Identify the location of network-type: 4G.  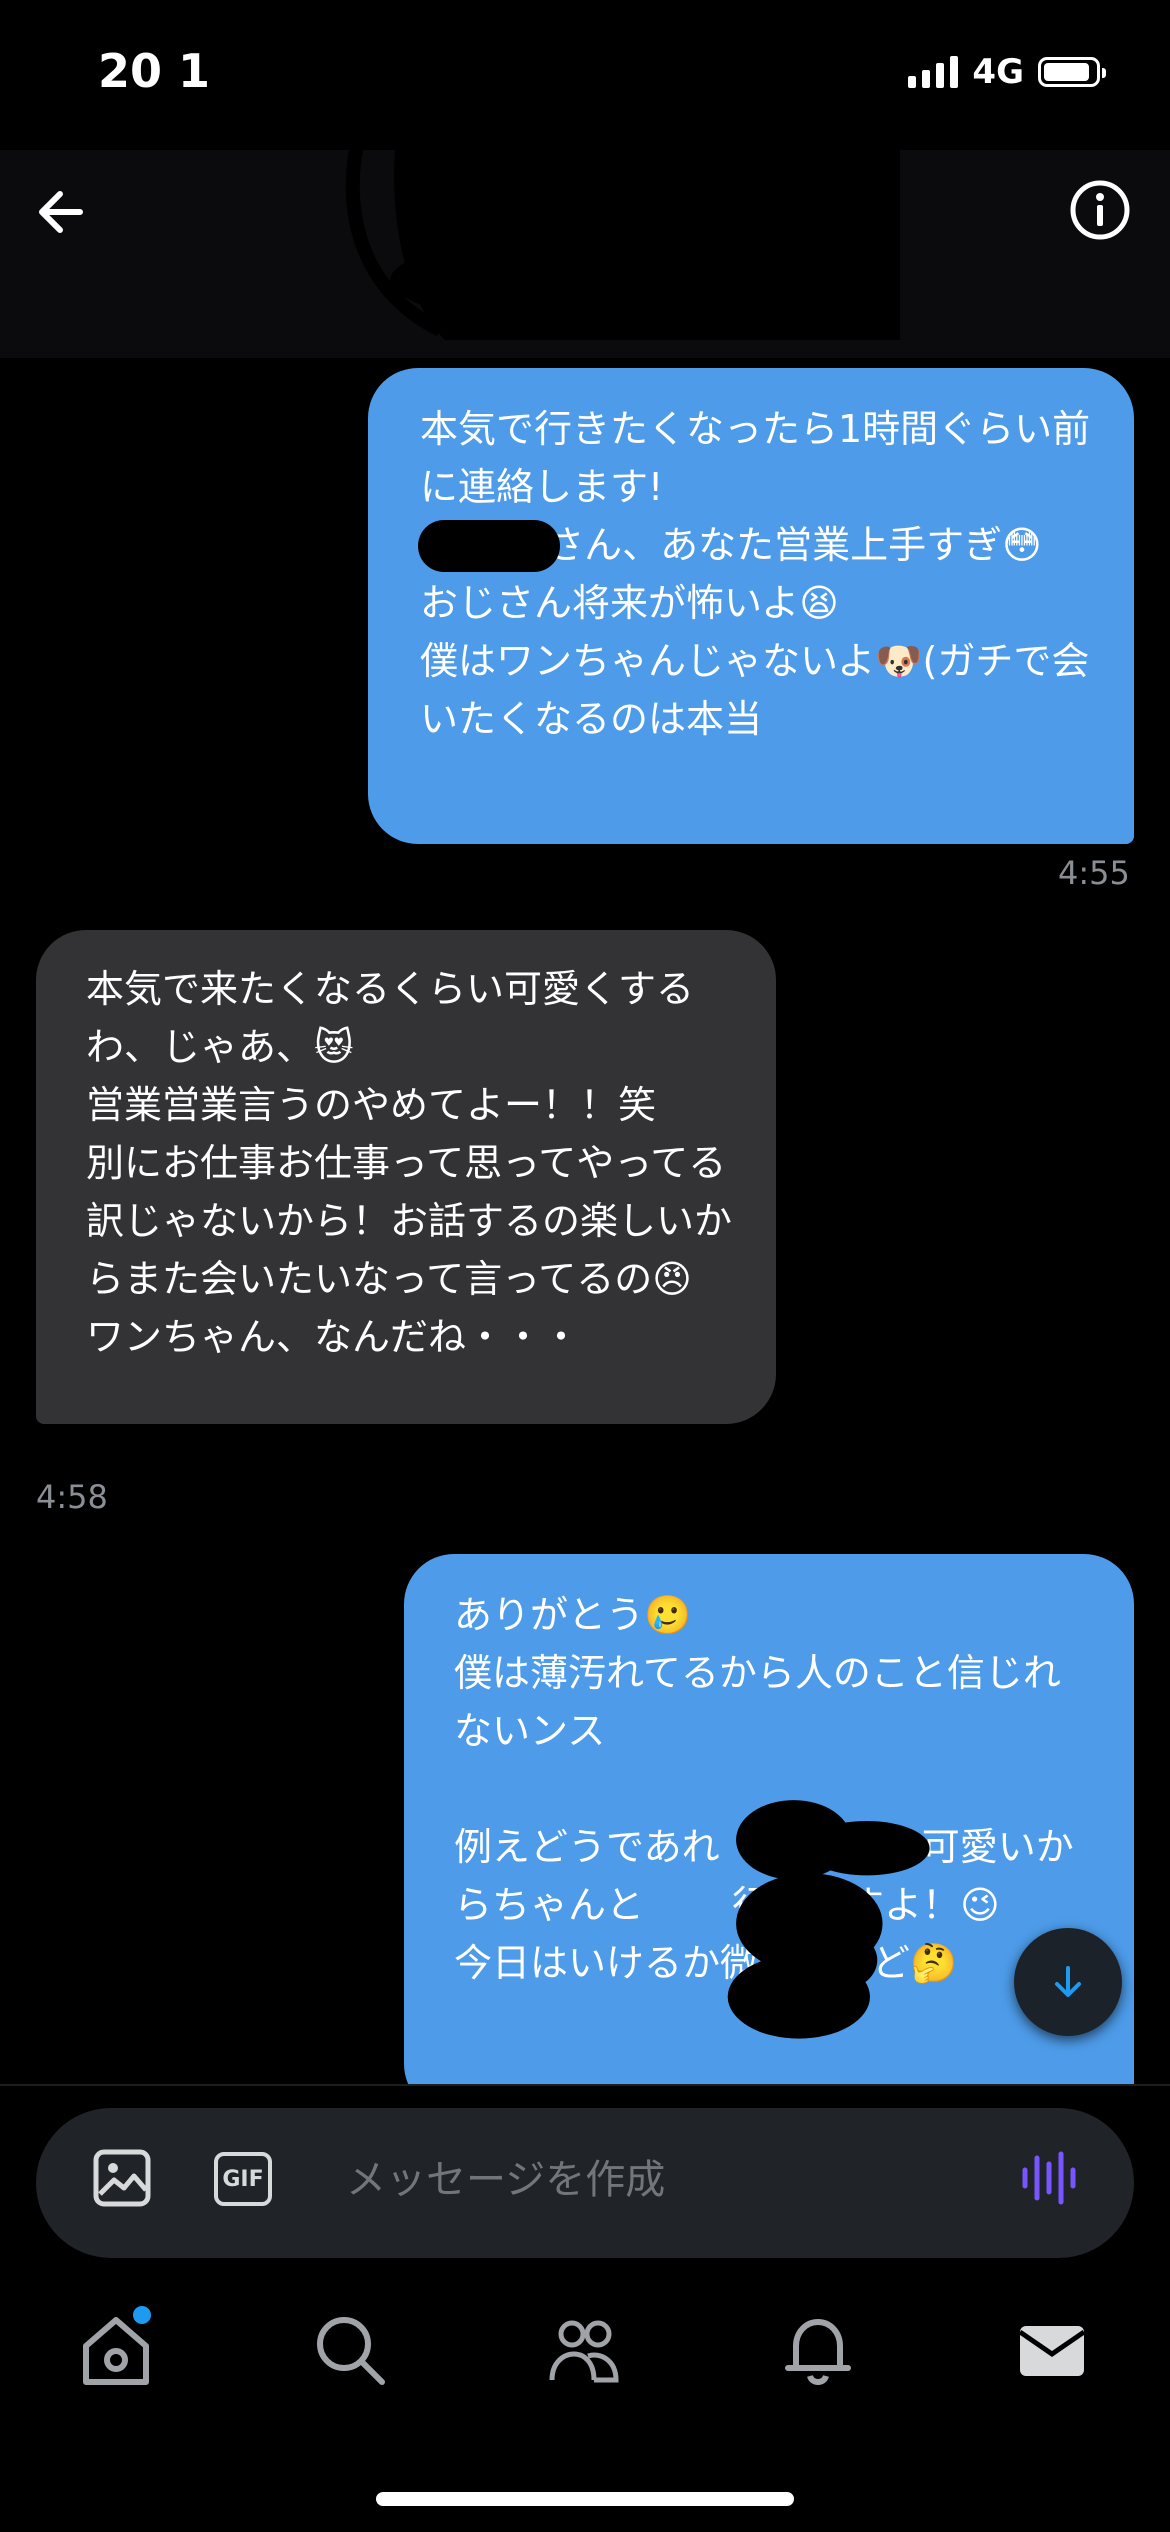
(998, 72).